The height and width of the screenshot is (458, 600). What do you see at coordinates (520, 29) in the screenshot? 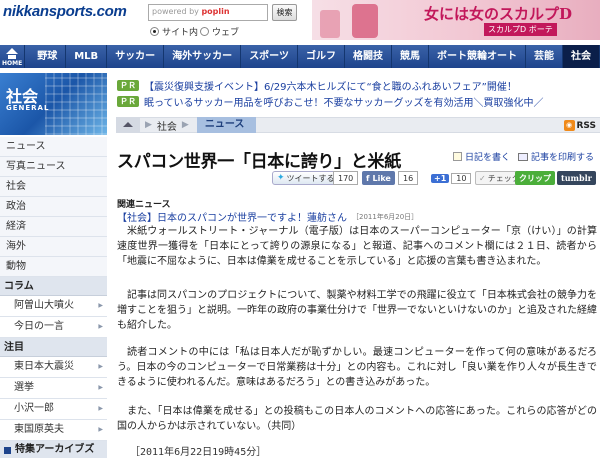
I see `ad-subtitle: スカルプD ボーテ` at bounding box center [520, 29].